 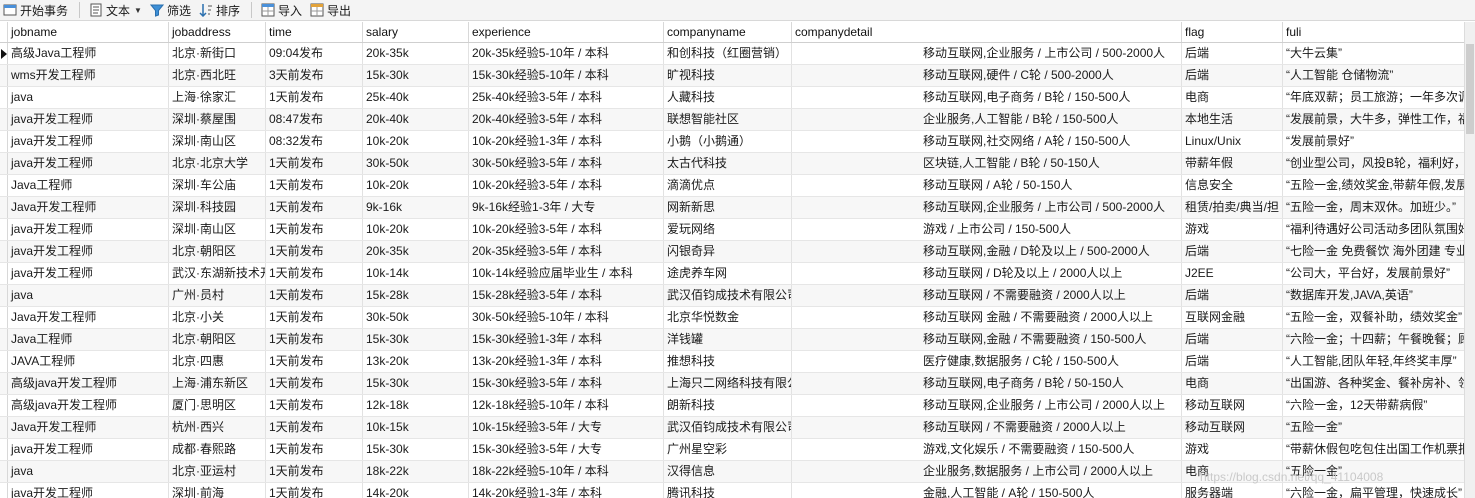 What do you see at coordinates (987, 383) in the screenshot?
I see `cell-companydetail: 移动互联网,电子商务 / B轮 / 50-150人` at bounding box center [987, 383].